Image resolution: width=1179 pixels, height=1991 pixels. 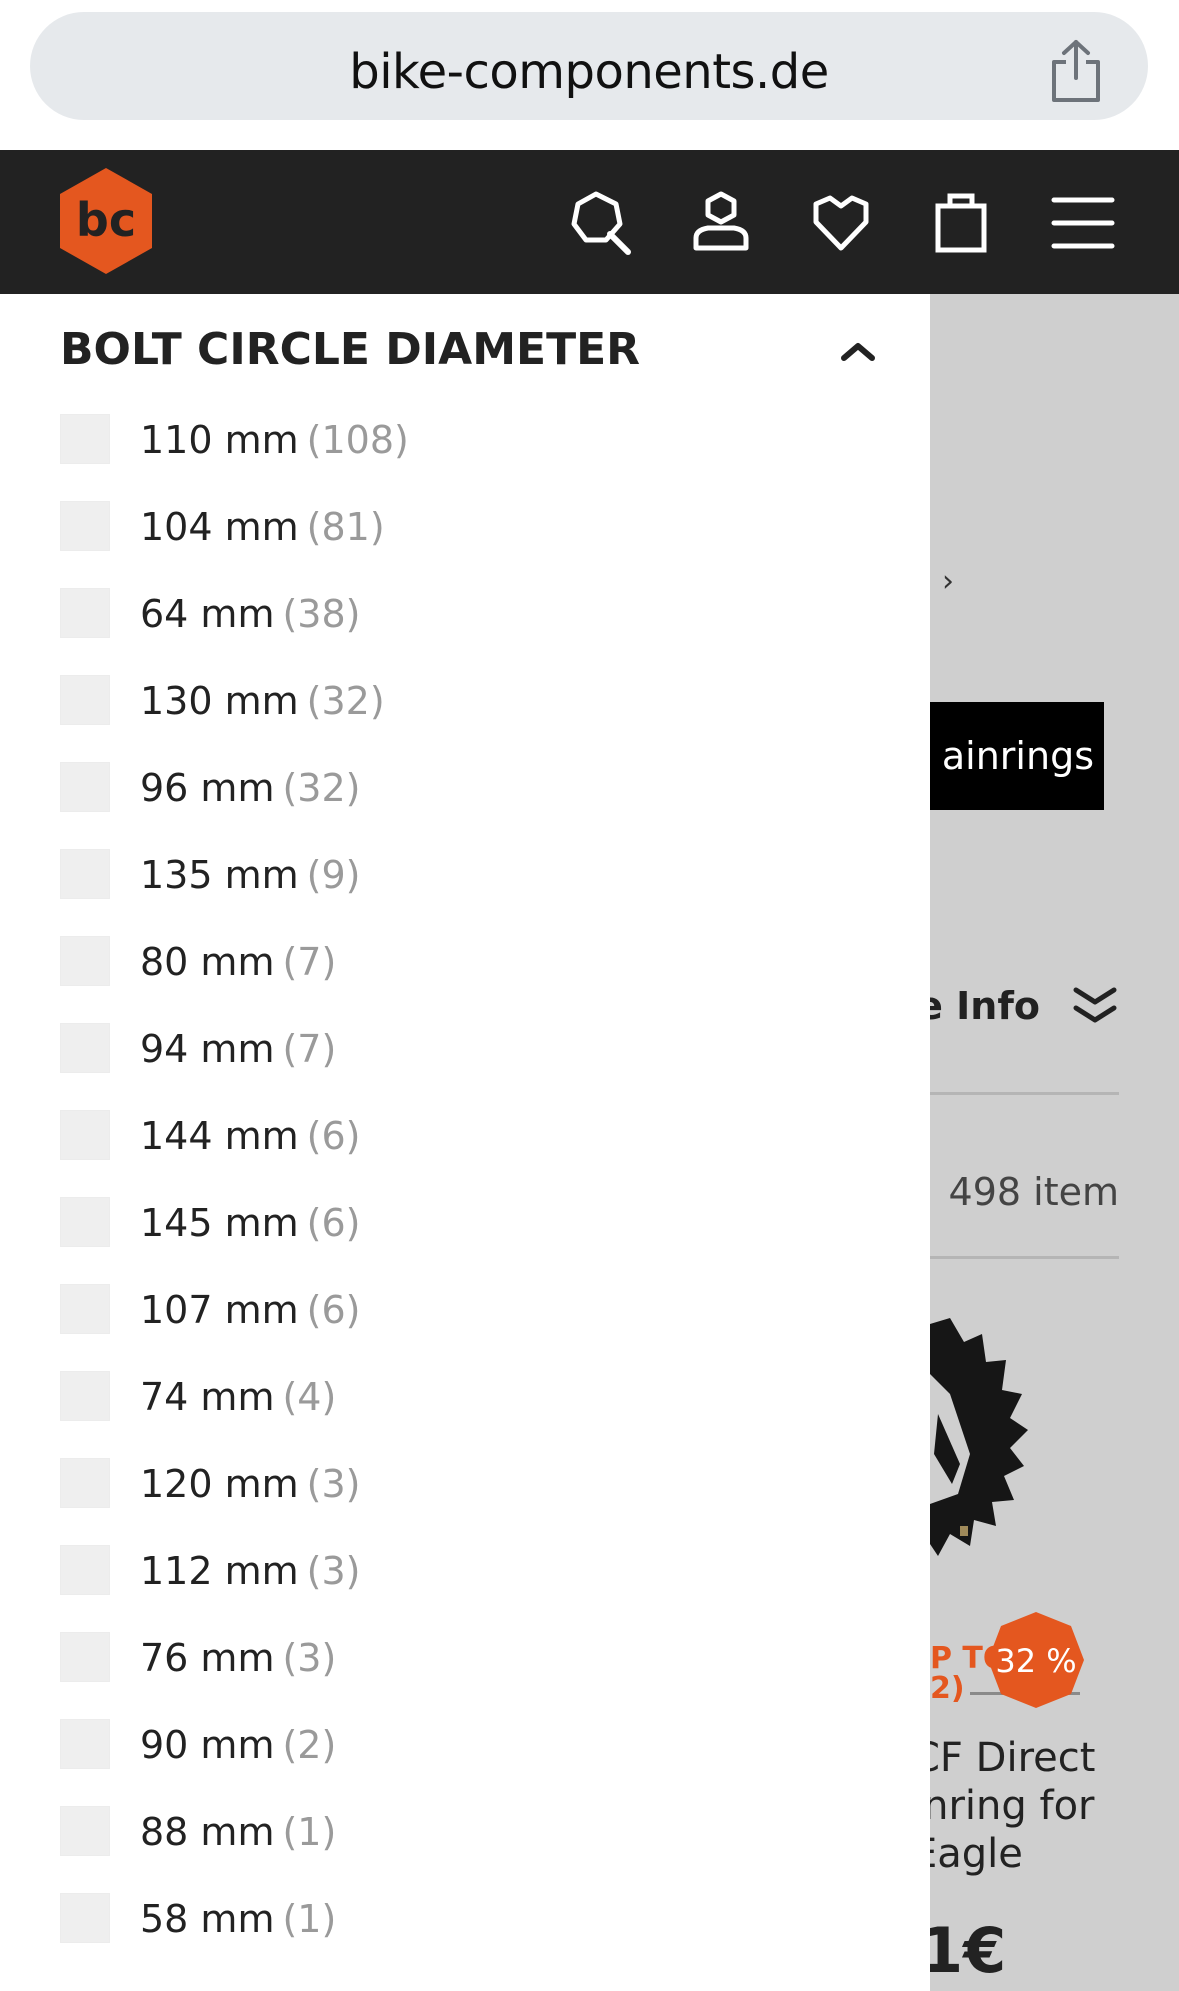 What do you see at coordinates (470, 1920) in the screenshot?
I see `filter-option: 58 mm (1)` at bounding box center [470, 1920].